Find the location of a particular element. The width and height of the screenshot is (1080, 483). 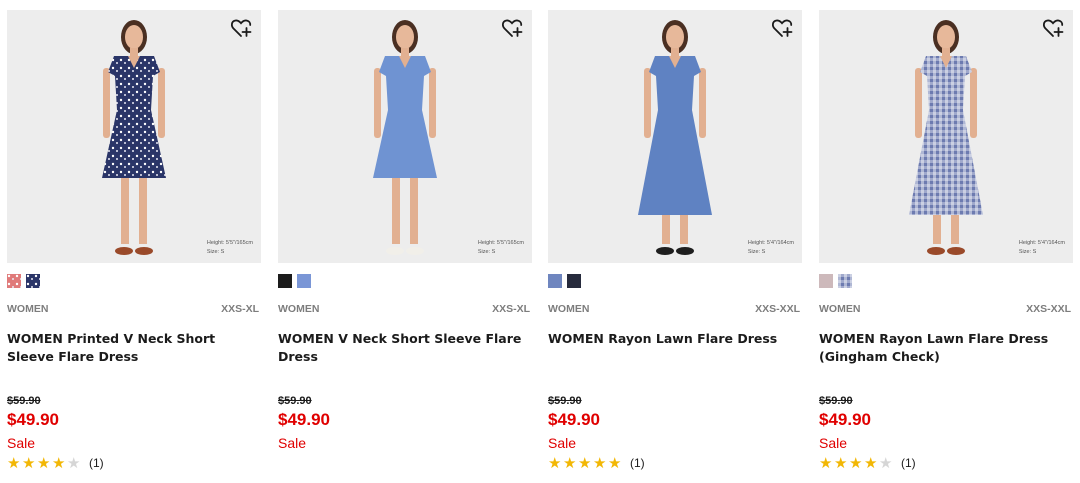

product-name: WOMEN V Neck Short Sleeve Flare Dress is located at coordinates (404, 348).